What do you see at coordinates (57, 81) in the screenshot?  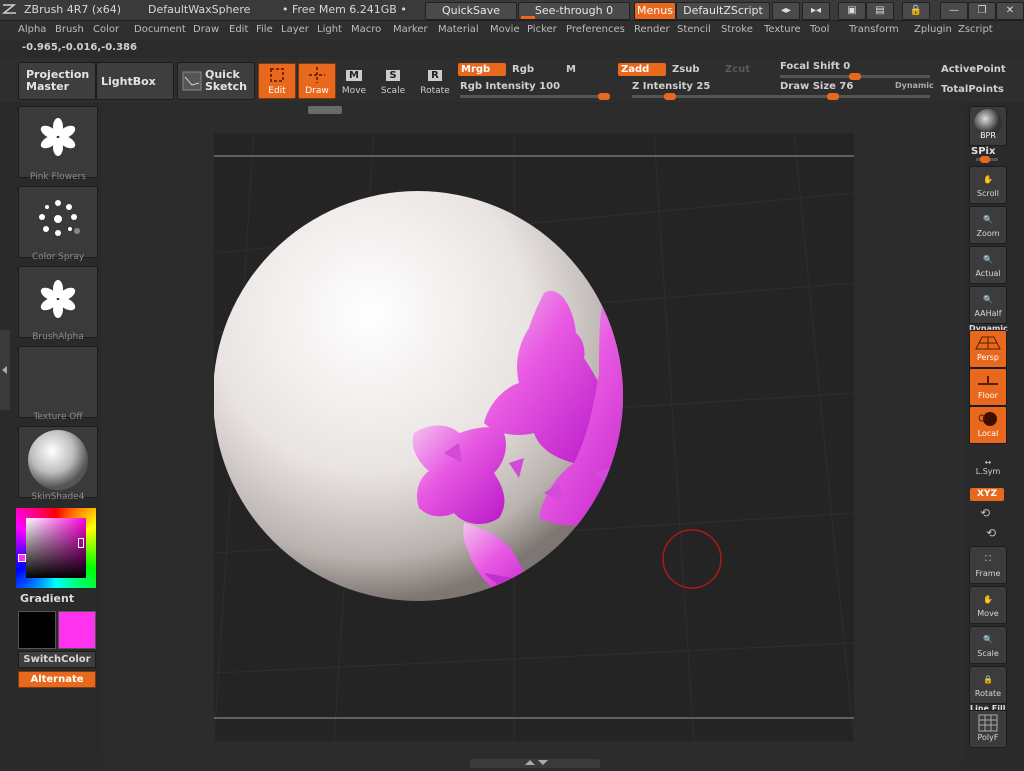 I see `projection-master-button: Projection Master` at bounding box center [57, 81].